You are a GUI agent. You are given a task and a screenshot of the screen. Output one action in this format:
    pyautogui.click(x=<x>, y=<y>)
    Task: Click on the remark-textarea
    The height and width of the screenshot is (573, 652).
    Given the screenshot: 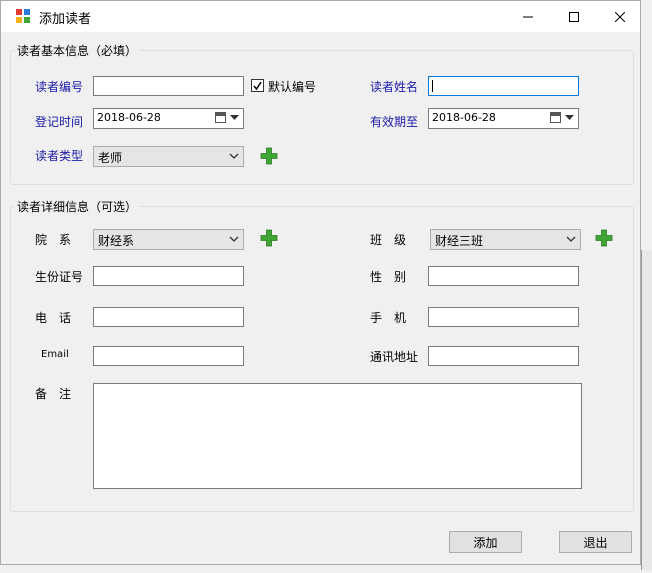 What is the action you would take?
    pyautogui.click(x=337, y=436)
    